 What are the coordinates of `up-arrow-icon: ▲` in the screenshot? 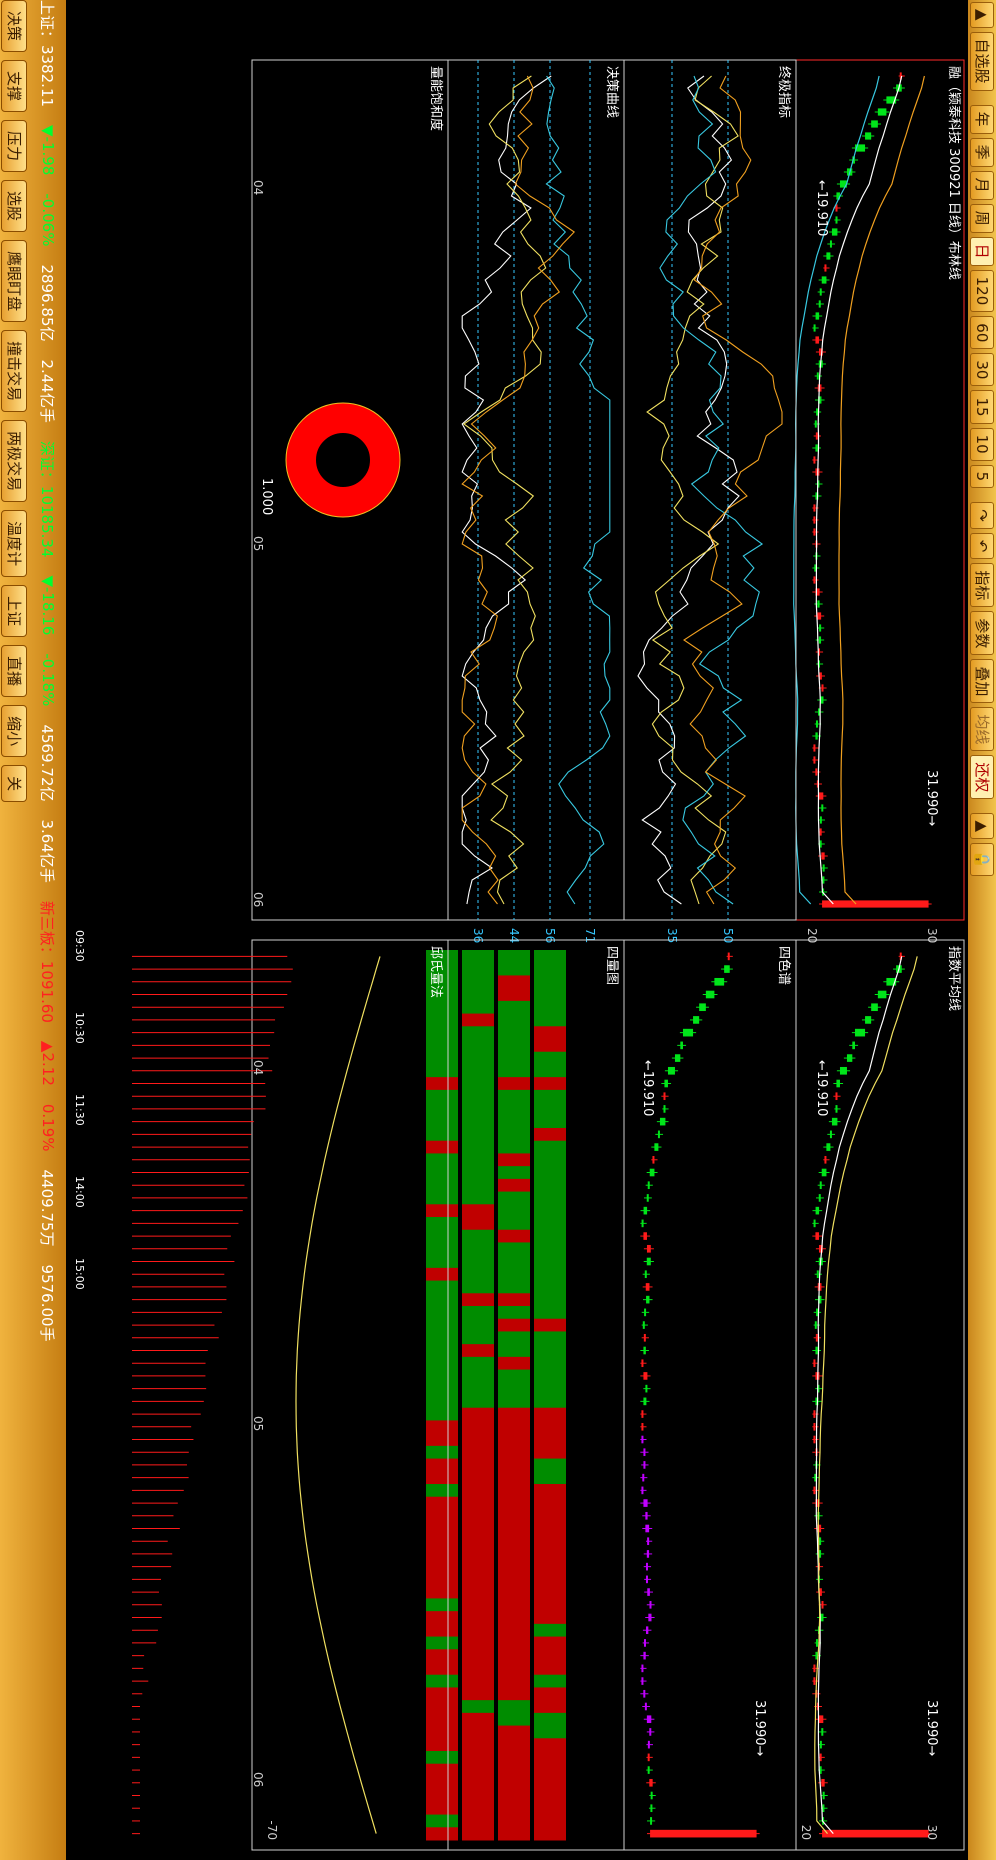 It's located at (982, 15).